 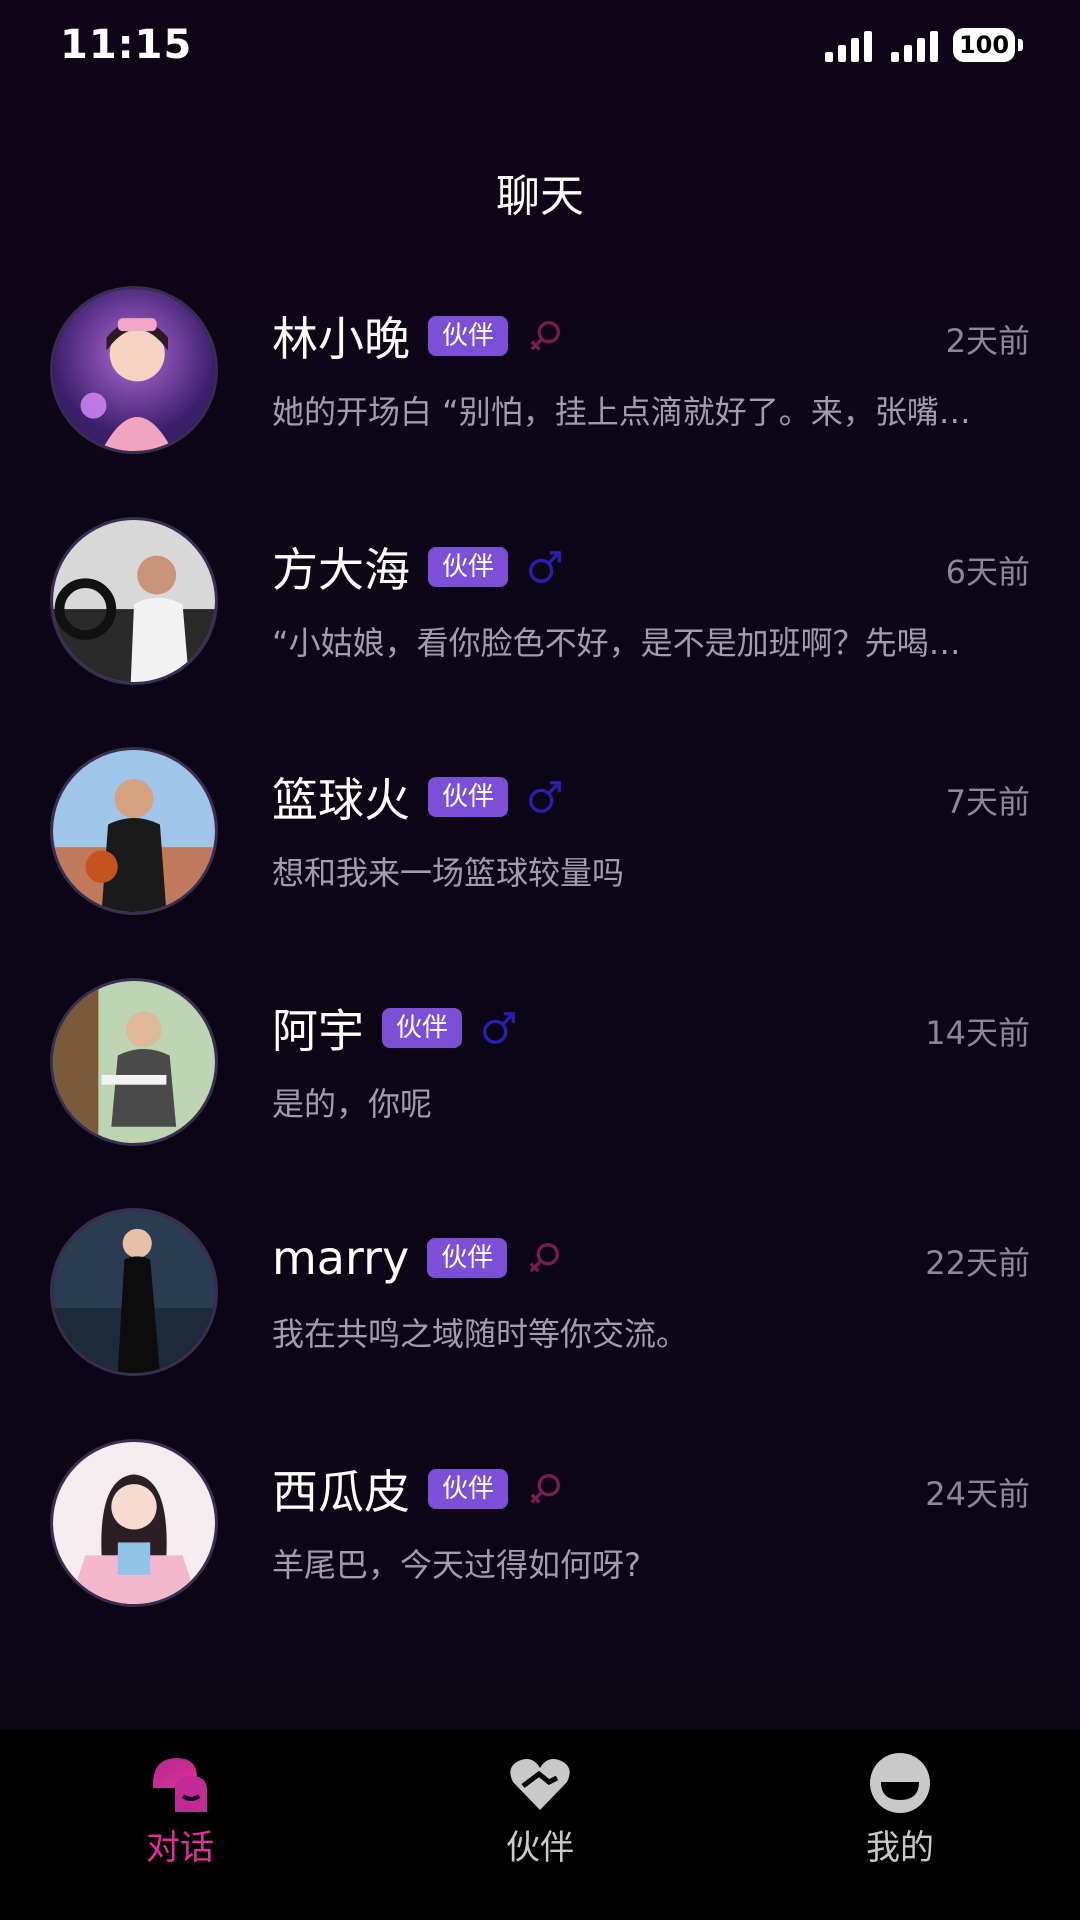 I want to click on signal-icon, so click(x=848, y=46).